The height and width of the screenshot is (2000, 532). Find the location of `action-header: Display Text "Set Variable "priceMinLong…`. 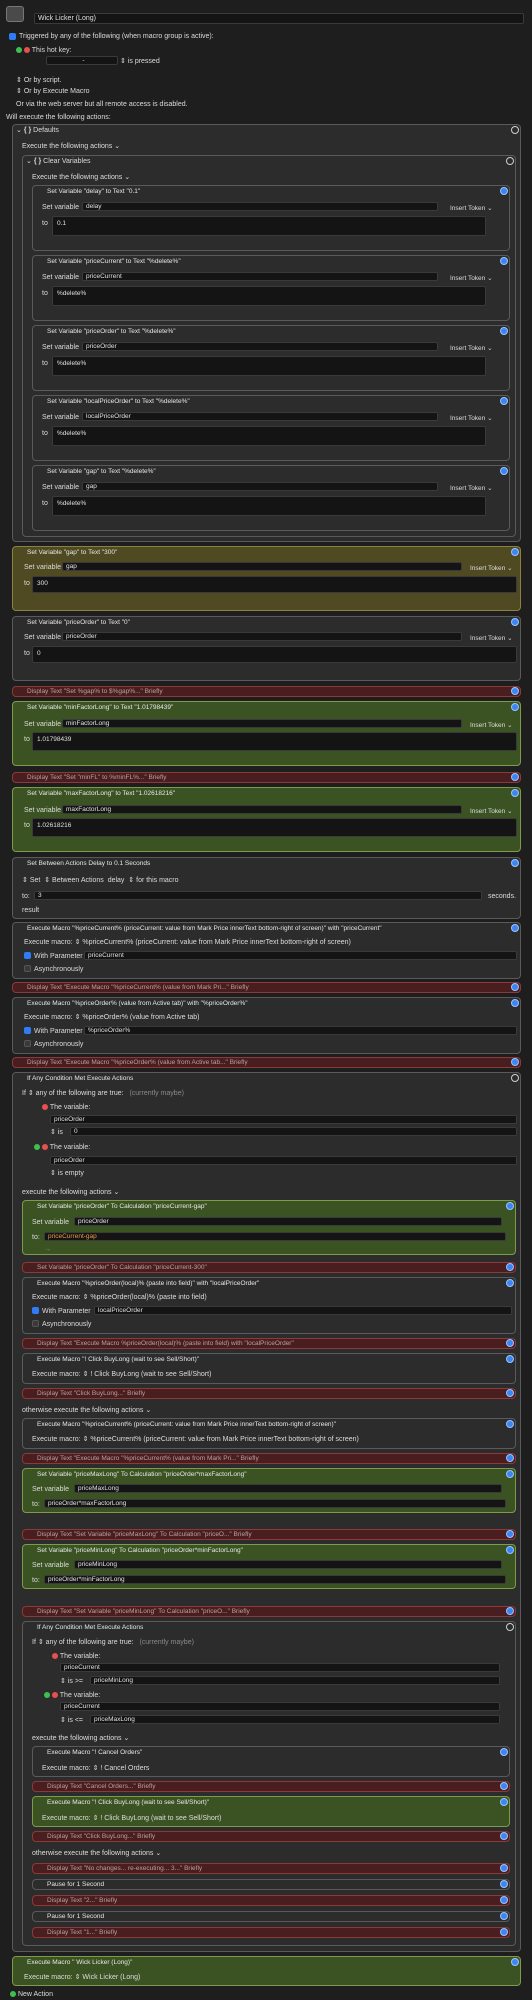

action-header: Display Text "Set Variable "priceMinLong… is located at coordinates (258, 1611).